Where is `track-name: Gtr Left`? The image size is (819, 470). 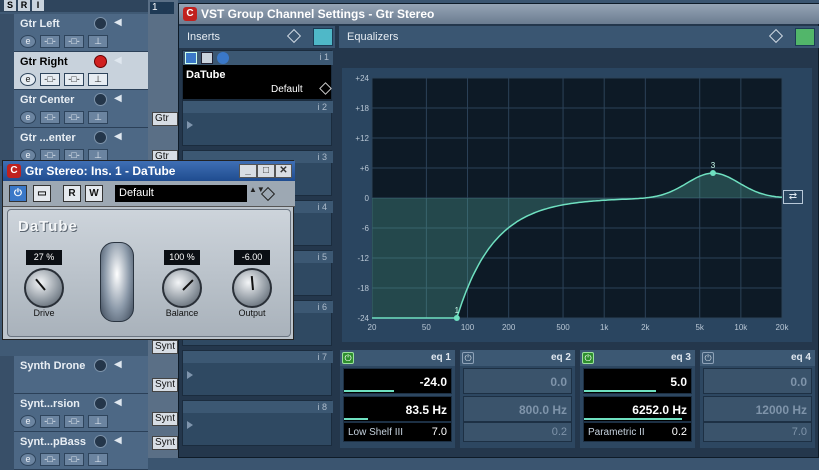
track-name: Gtr Left is located at coordinates (40, 24).